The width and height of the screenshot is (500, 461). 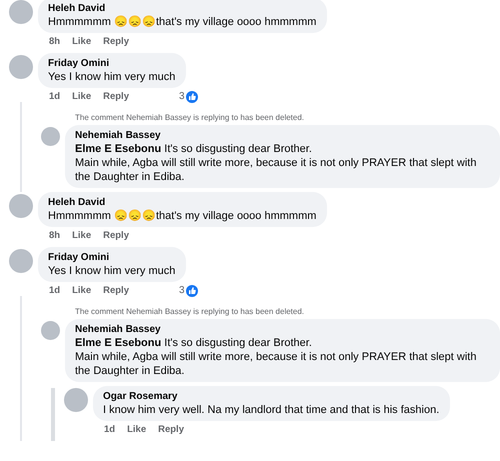 What do you see at coordinates (271, 396) in the screenshot?
I see `author-name: Ogar Rosemary` at bounding box center [271, 396].